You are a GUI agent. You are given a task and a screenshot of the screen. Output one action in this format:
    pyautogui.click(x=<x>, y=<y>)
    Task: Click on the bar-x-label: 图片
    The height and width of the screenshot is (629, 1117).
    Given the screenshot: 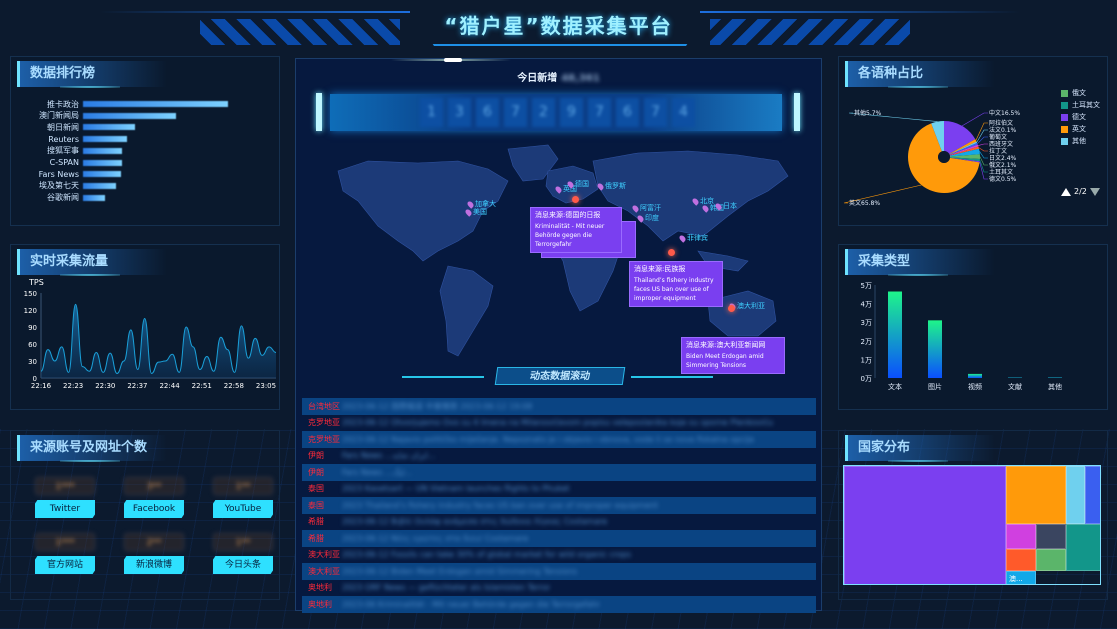 What is the action you would take?
    pyautogui.click(x=935, y=386)
    